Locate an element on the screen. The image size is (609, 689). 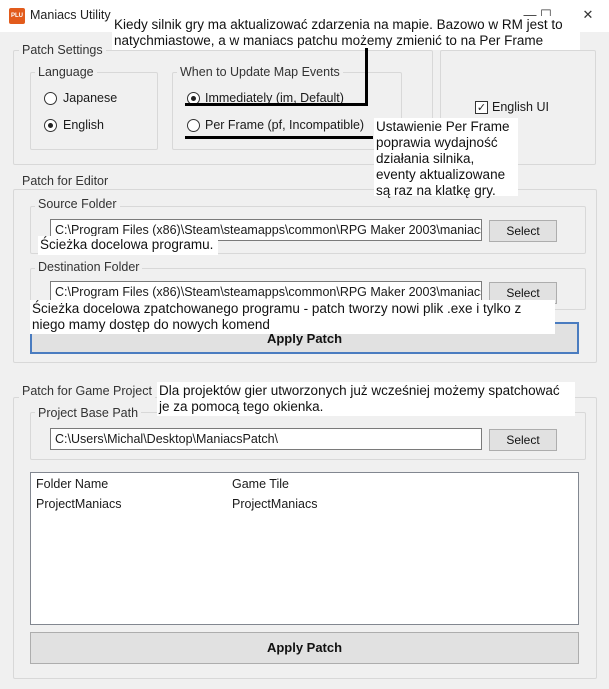
table-row: ProjectManiacs ProjectManiacs is located at coordinates (304, 504).